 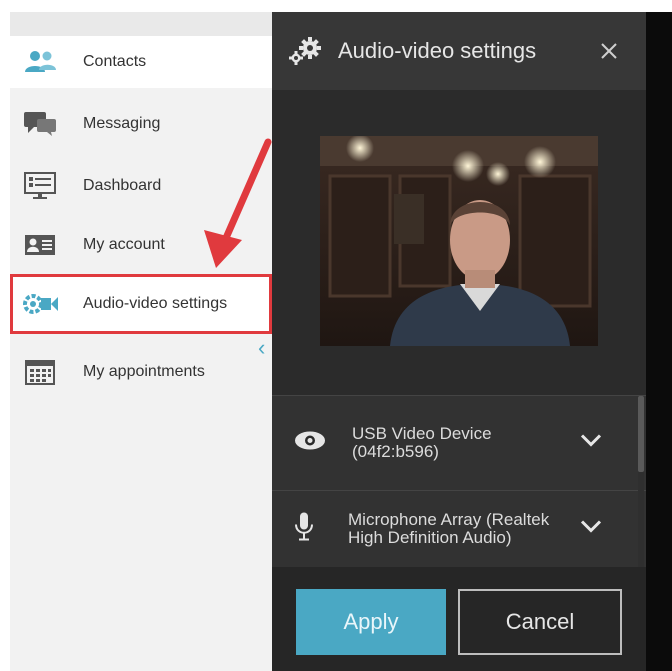 I want to click on audio-video-settings-icon, so click(x=41, y=304).